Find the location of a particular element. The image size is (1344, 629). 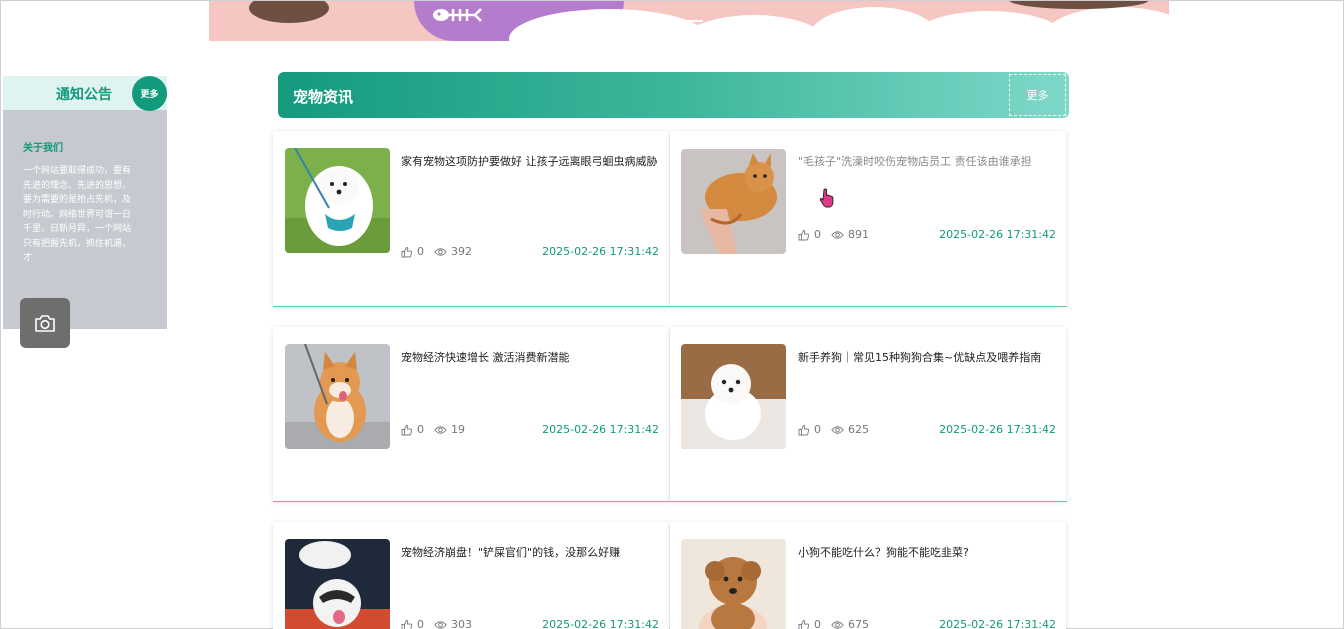

view-count: 625 is located at coordinates (858, 429).